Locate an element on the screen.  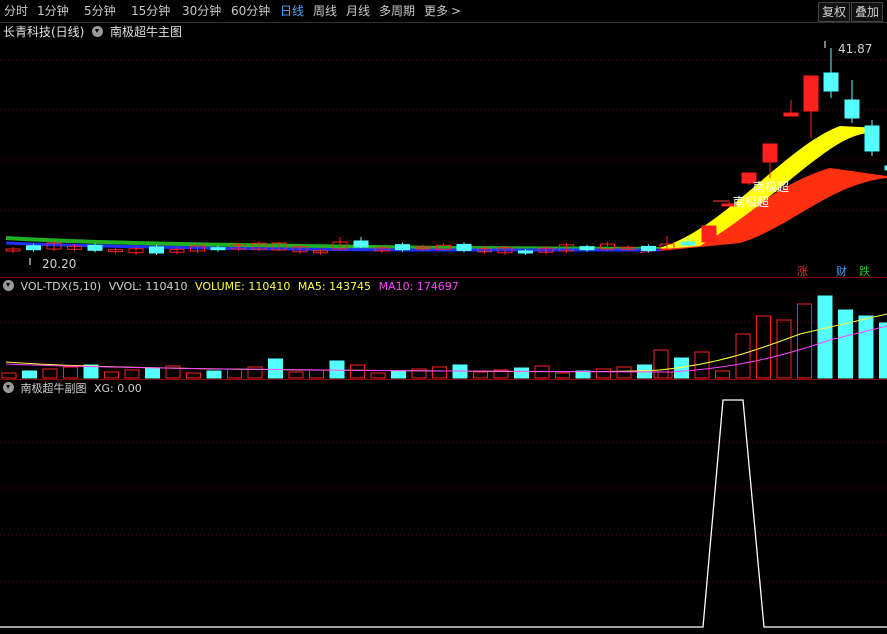
vol-ma5-line is located at coordinates (446, 343).